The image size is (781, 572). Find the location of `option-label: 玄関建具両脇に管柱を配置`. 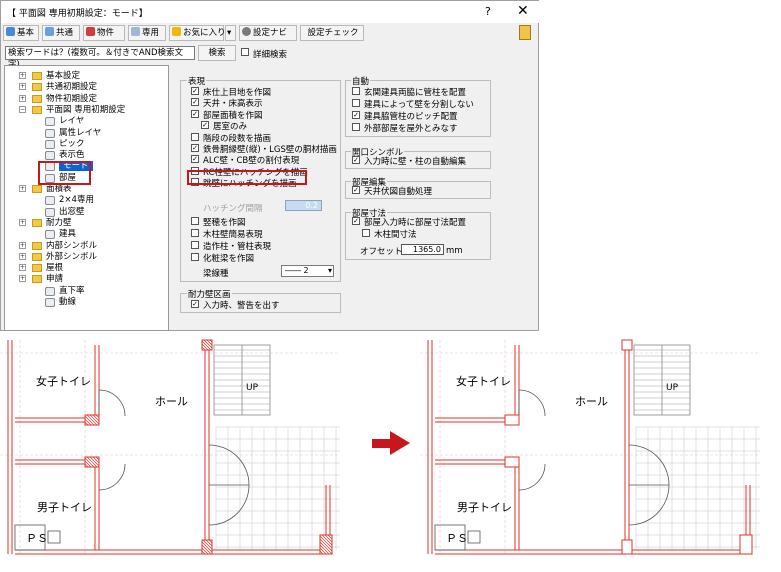

option-label: 玄関建具両脇に管柱を配置 is located at coordinates (415, 93).